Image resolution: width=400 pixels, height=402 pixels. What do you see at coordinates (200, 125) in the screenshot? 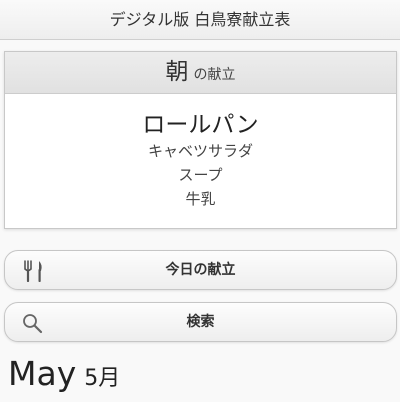
I see `main-dish: ロールパン` at bounding box center [200, 125].